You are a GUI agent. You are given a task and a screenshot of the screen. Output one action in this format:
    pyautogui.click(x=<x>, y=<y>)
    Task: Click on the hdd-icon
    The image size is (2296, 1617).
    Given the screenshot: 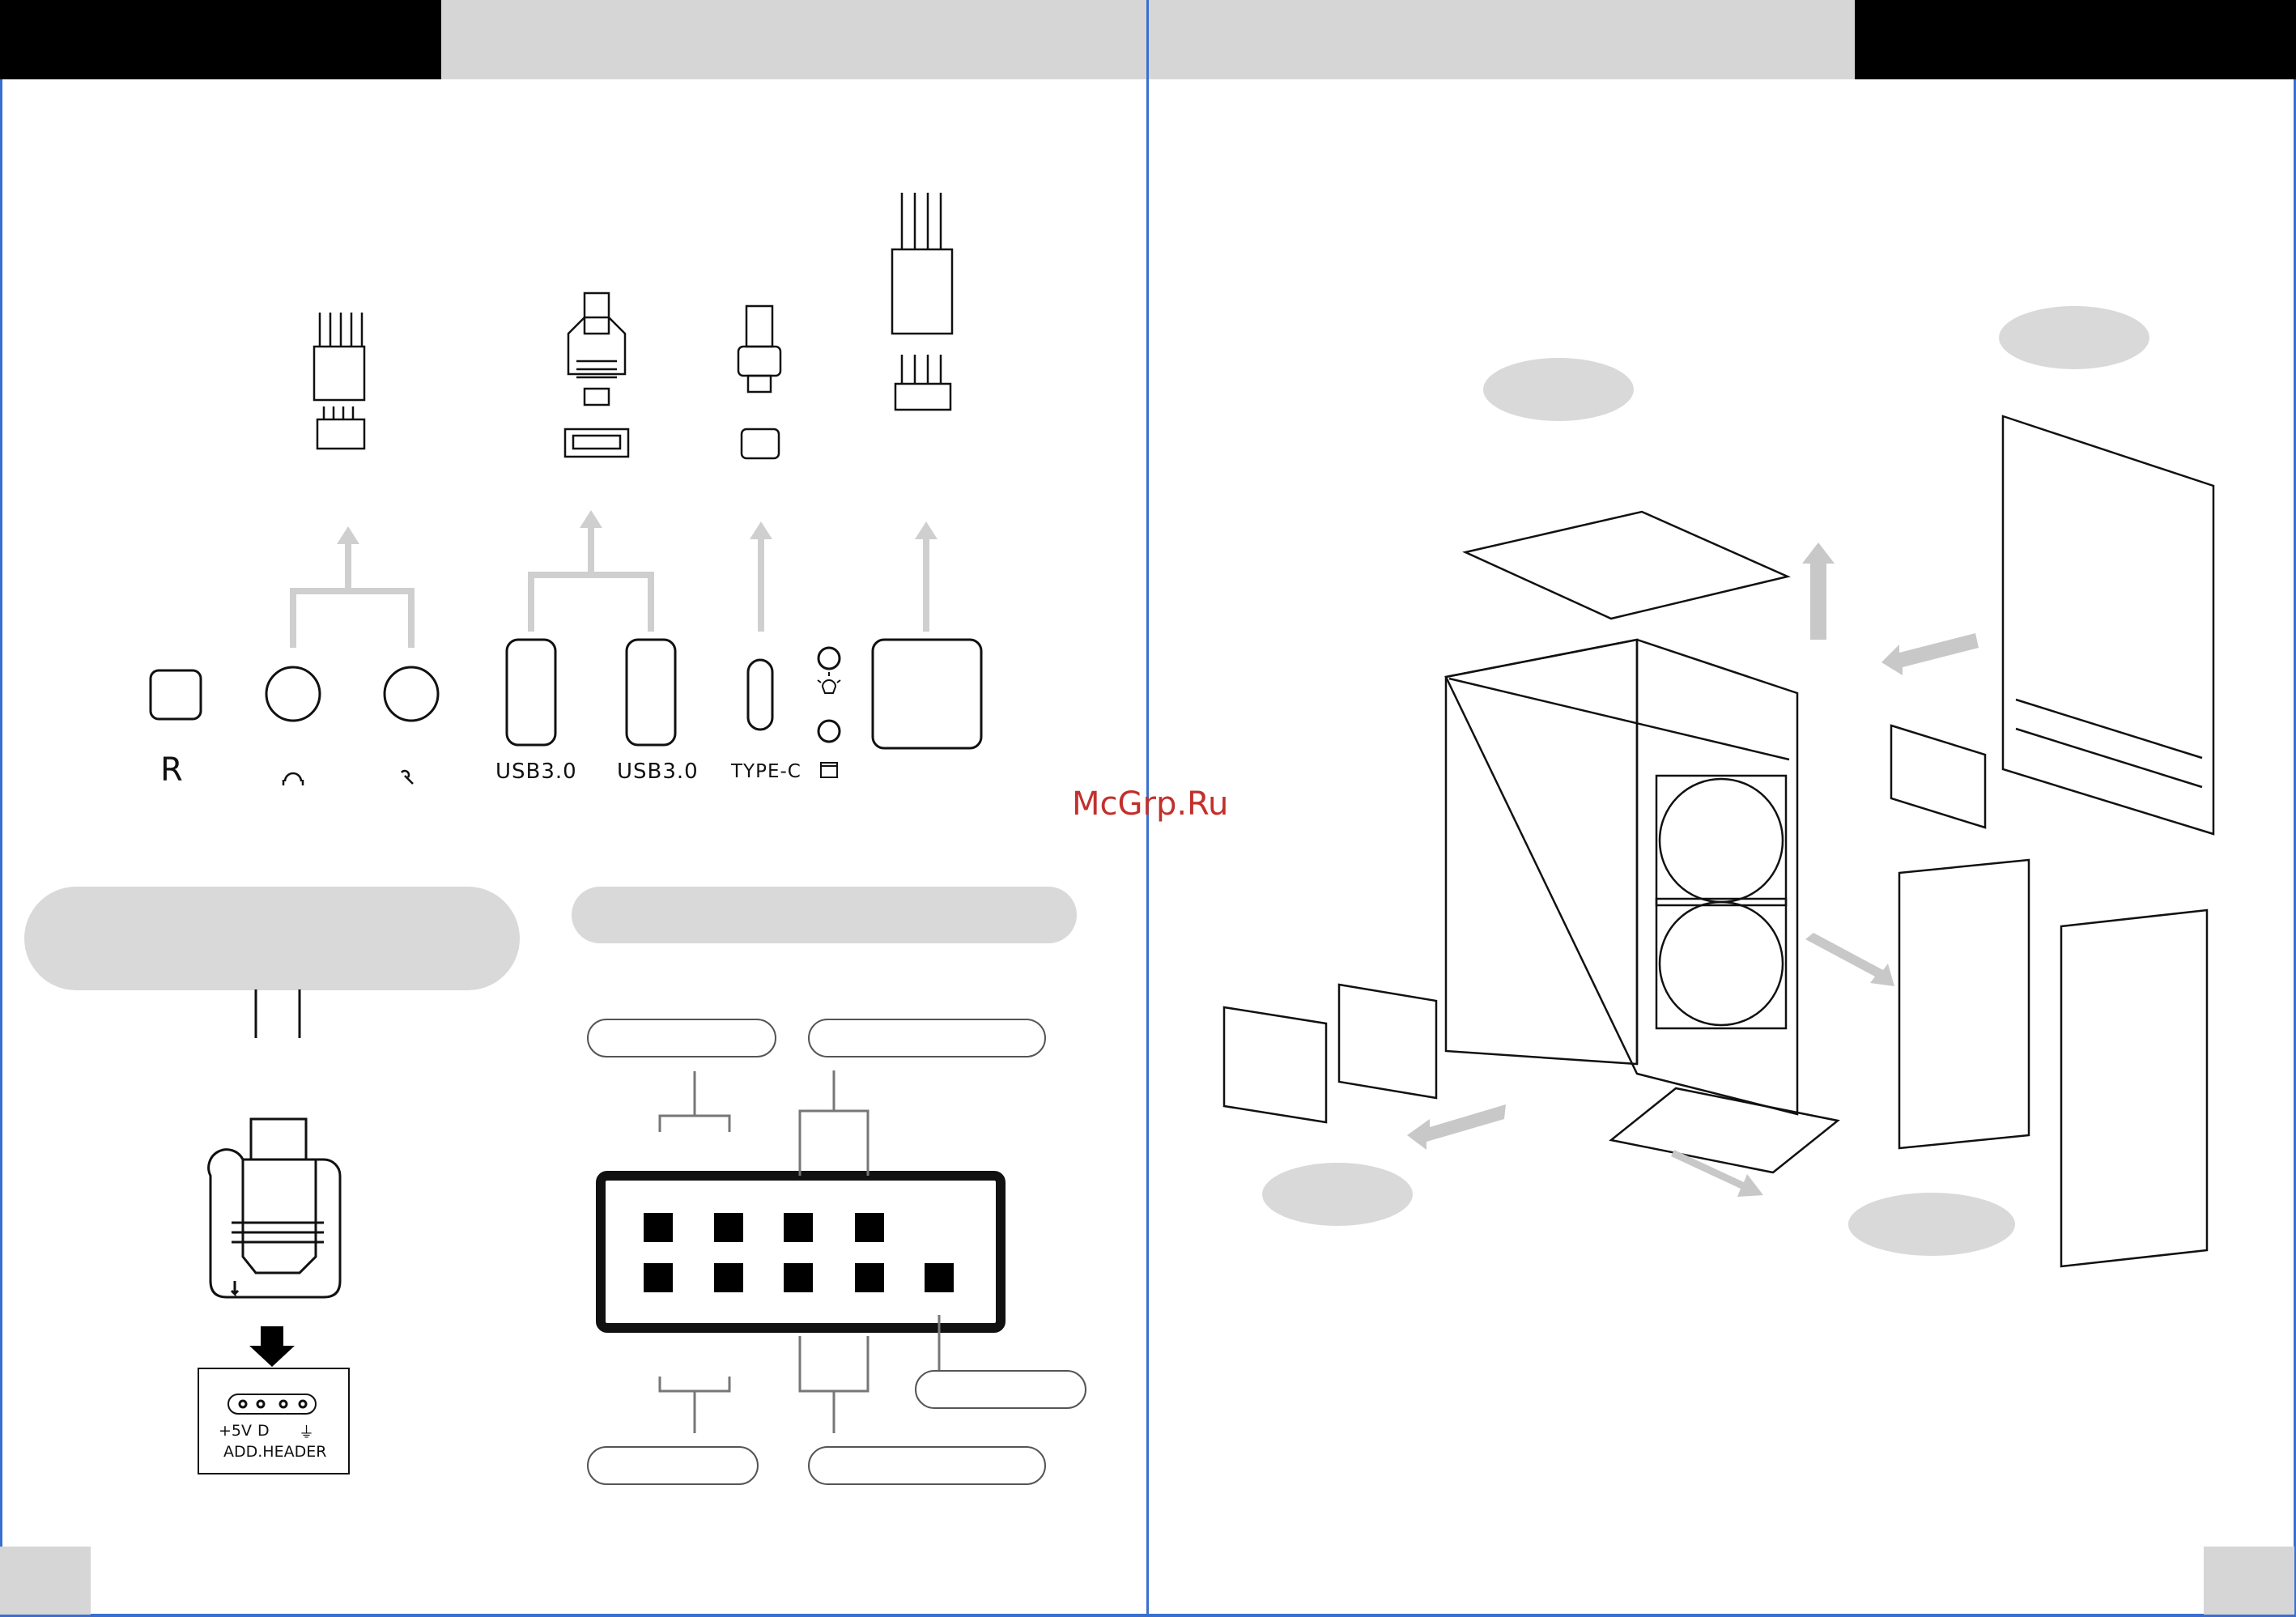 What is the action you would take?
    pyautogui.click(x=829, y=770)
    